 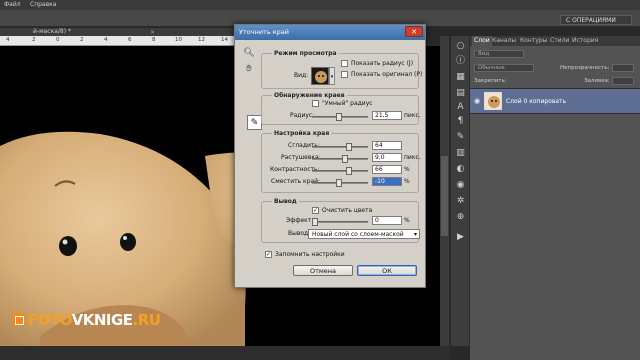 I want to click on show-original-checkbox, so click(x=344, y=74).